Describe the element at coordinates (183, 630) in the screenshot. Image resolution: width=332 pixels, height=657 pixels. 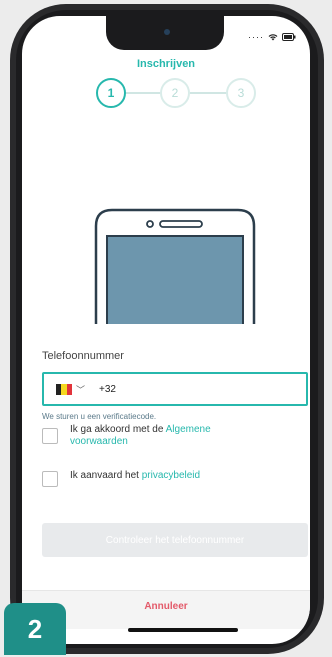
I see `home-indicator` at that location.